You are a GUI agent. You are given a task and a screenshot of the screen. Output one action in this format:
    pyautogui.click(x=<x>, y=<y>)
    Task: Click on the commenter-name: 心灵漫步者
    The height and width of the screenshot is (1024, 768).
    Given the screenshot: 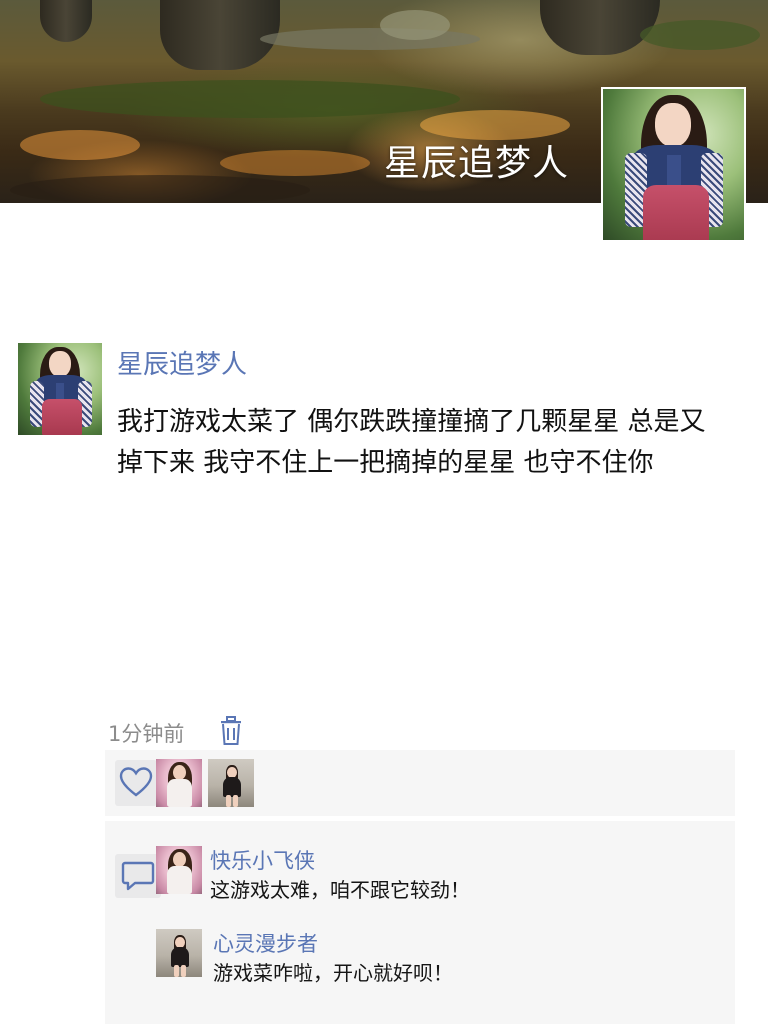 What is the action you would take?
    pyautogui.click(x=265, y=943)
    